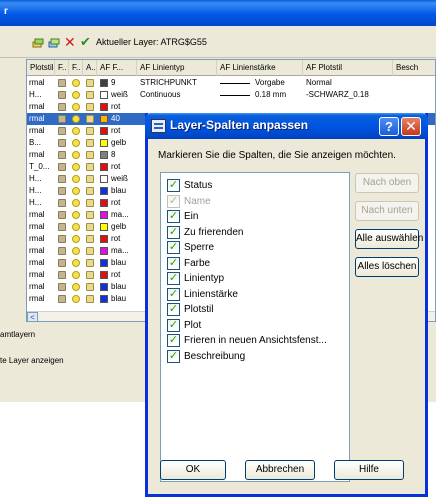 The width and height of the screenshot is (436, 497). I want to click on layer-states-icon, so click(38, 43).